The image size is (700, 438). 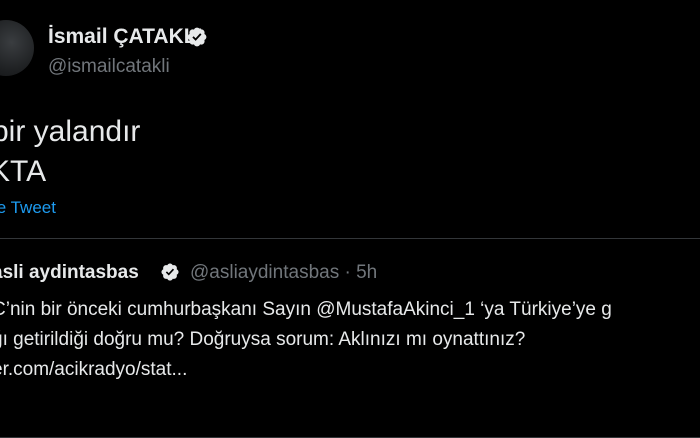 What do you see at coordinates (109, 67) in the screenshot?
I see `author-handle: @ismailcatakli` at bounding box center [109, 67].